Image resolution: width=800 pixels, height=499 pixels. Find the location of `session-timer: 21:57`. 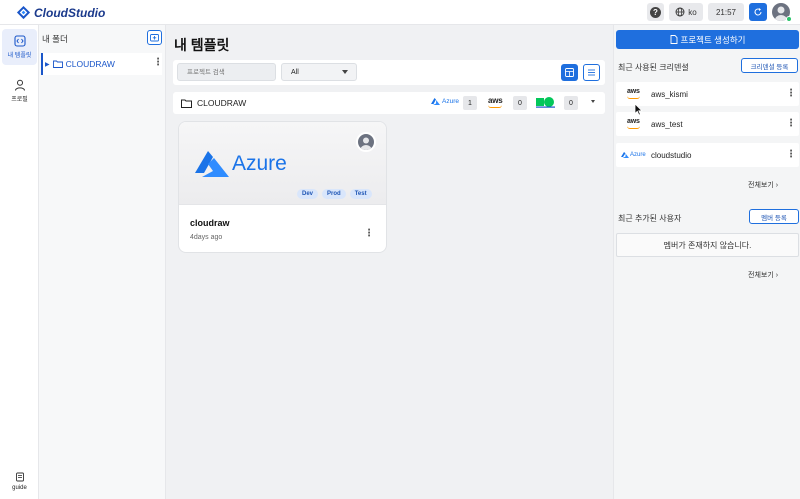

session-timer: 21:57 is located at coordinates (726, 12).